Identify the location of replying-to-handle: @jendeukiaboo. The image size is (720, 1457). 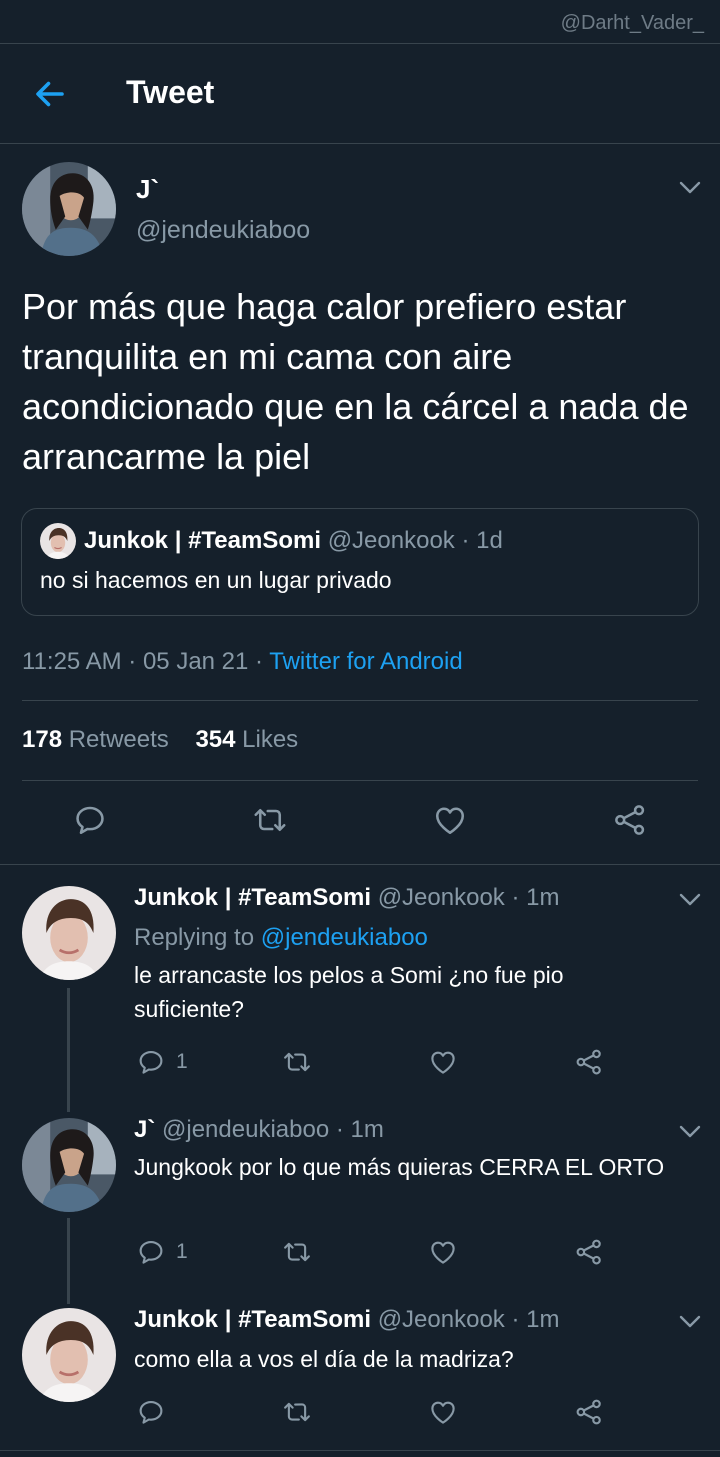
(344, 937).